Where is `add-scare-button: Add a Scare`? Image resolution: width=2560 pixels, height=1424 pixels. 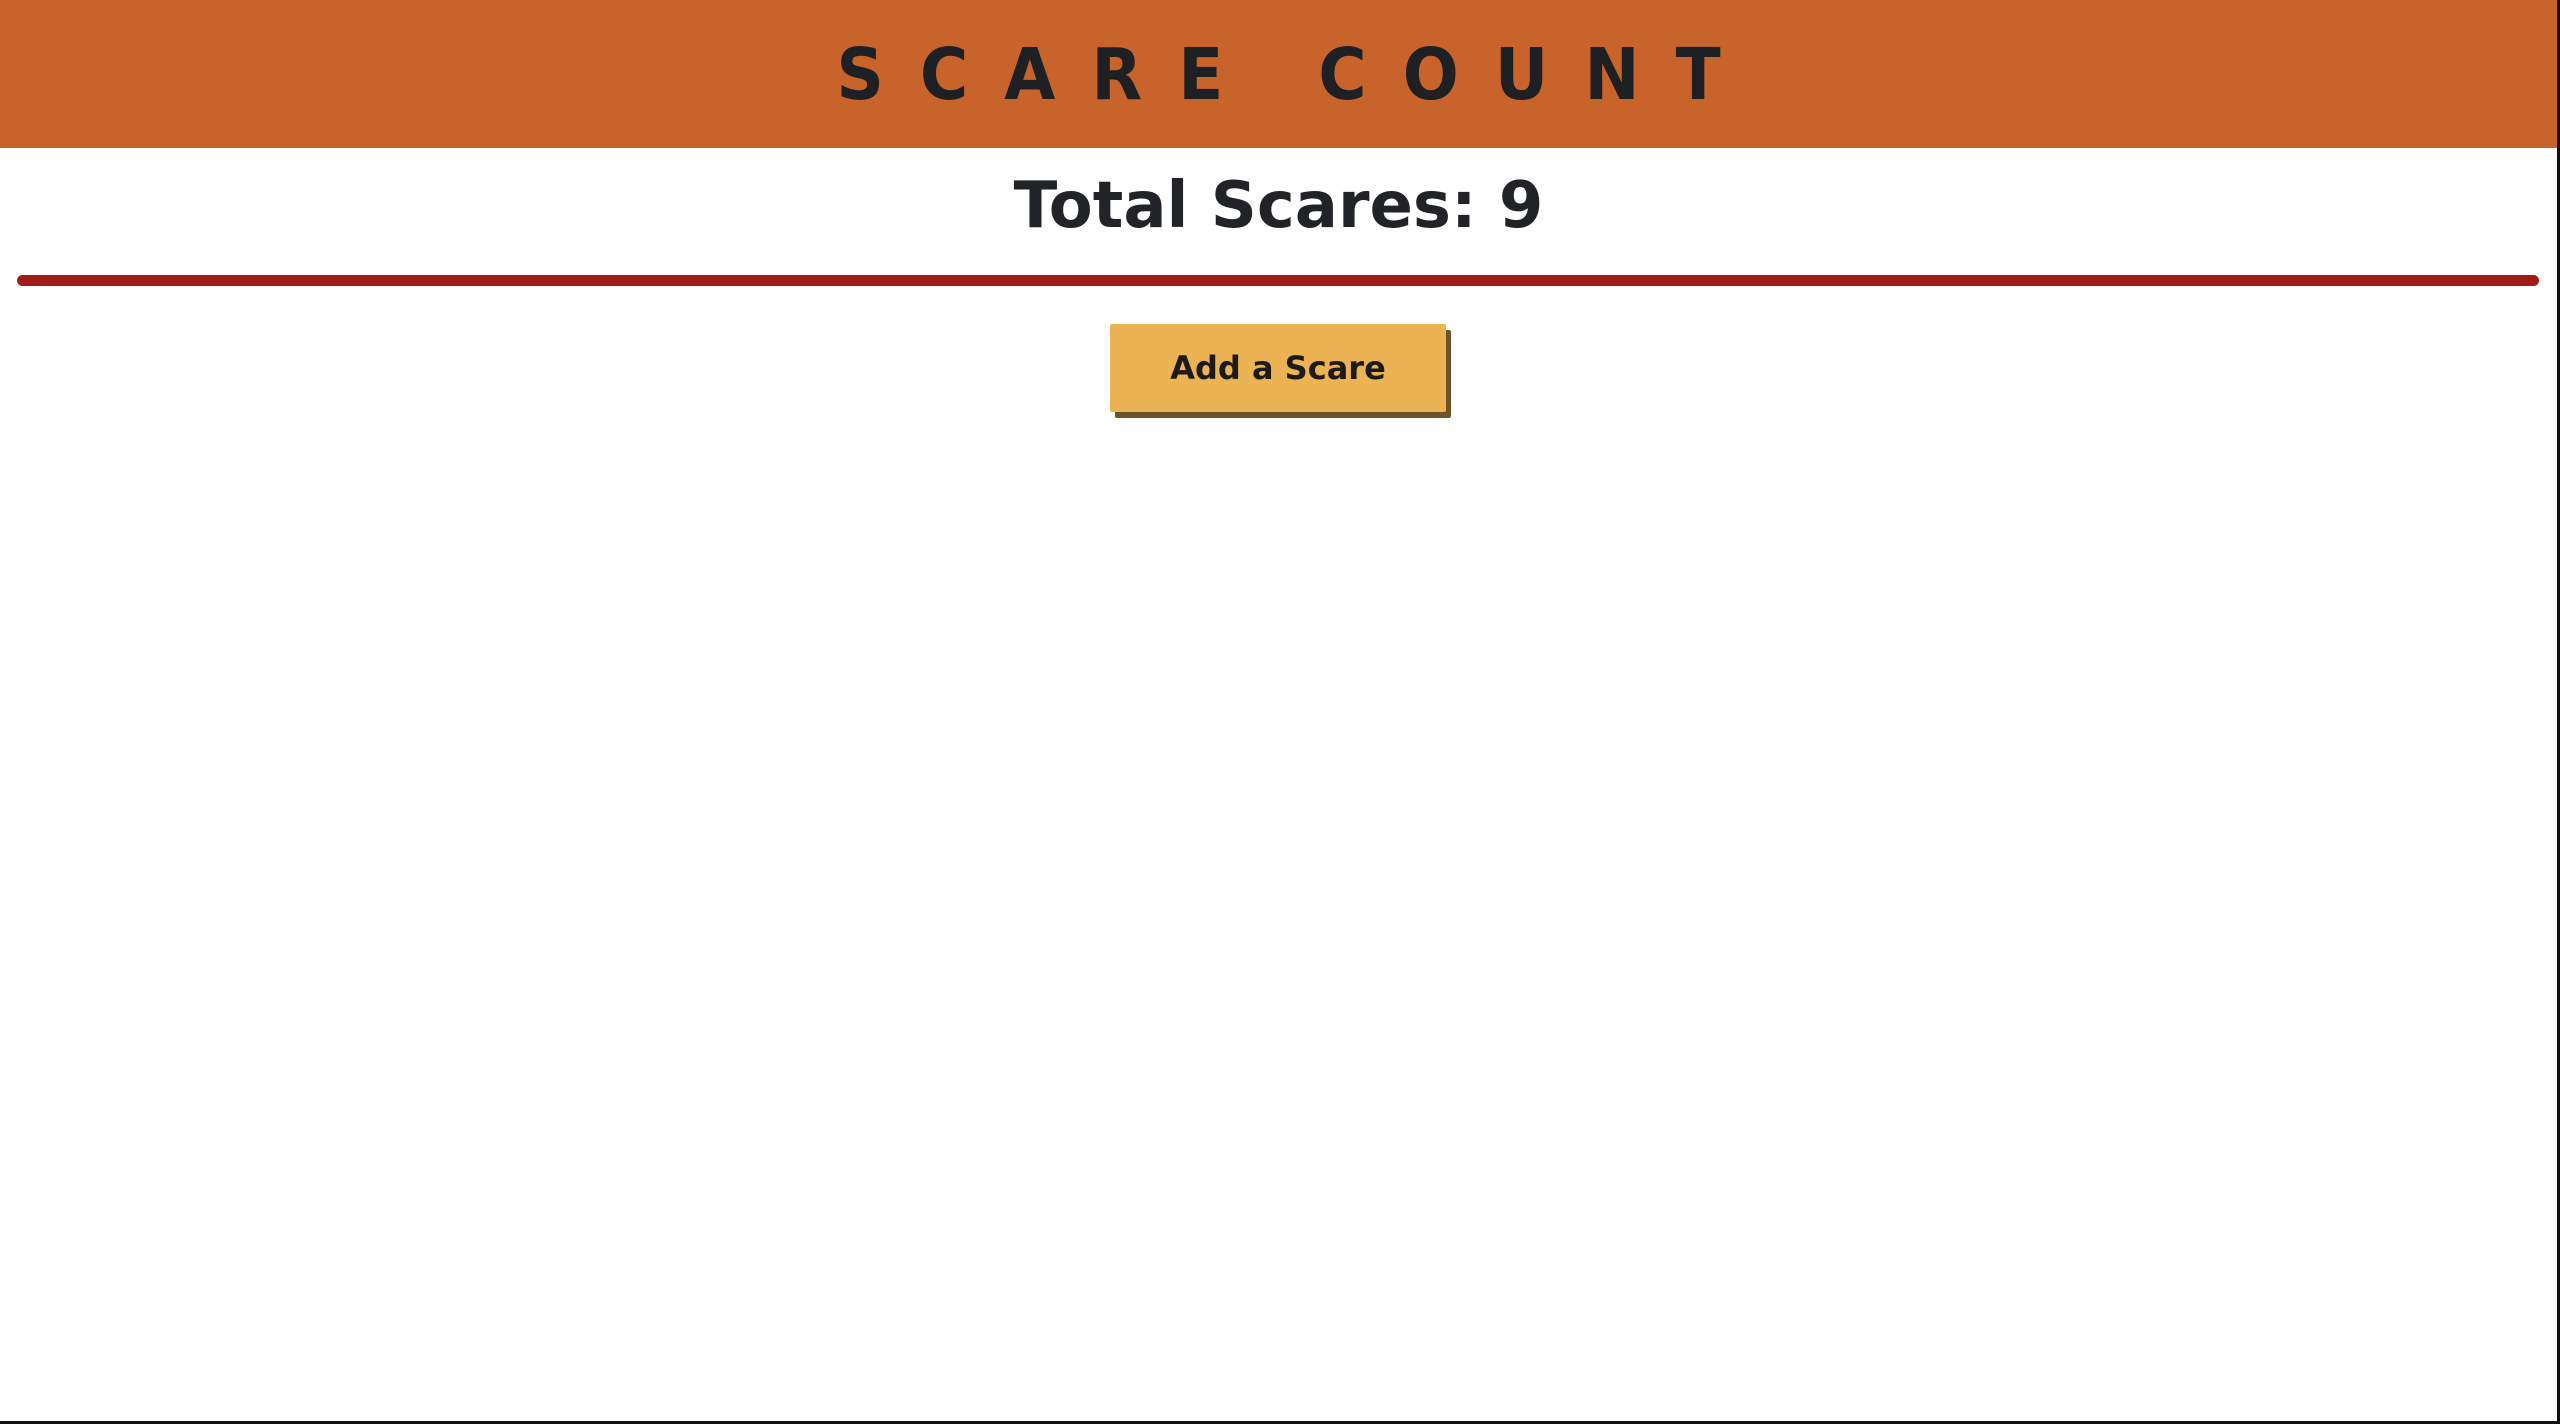 add-scare-button: Add a Scare is located at coordinates (1278, 368).